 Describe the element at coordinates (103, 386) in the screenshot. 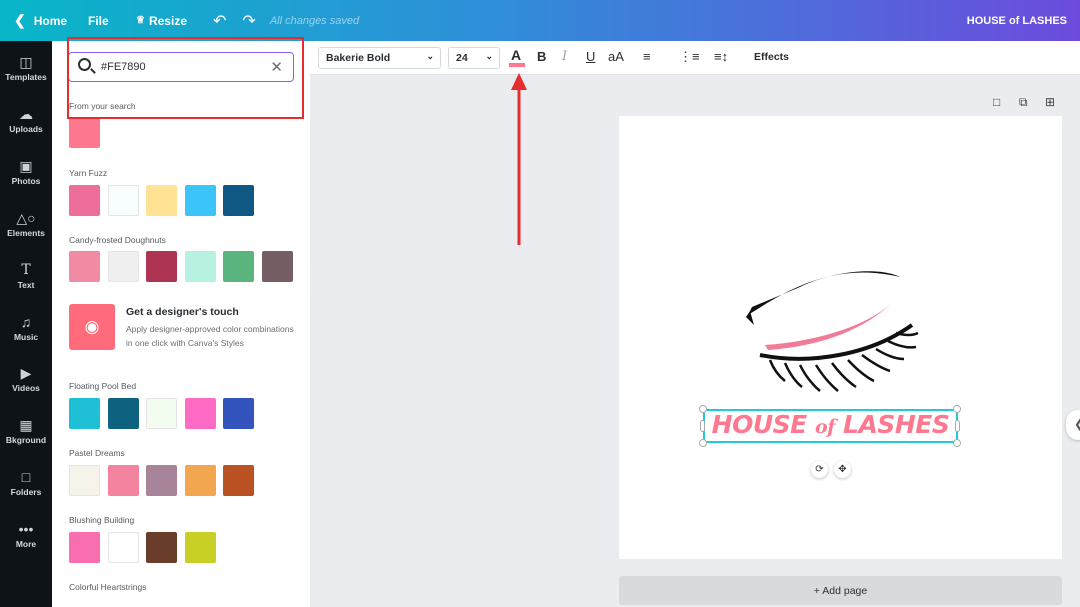

I see `palette-title: Floating Pool Bed` at that location.